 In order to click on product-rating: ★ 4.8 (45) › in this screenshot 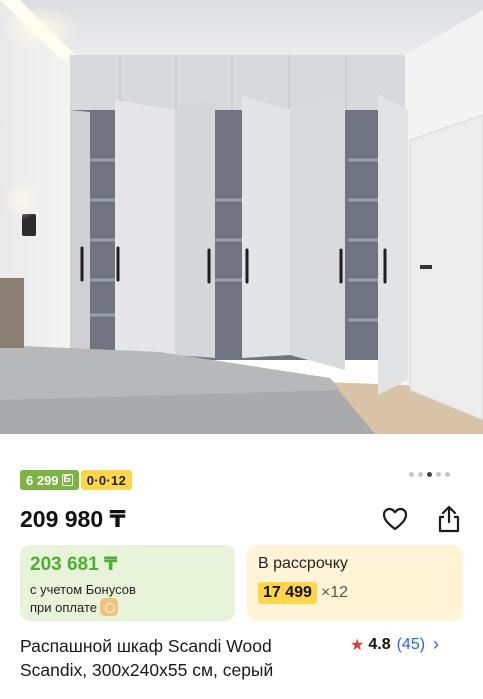, I will do `click(394, 644)`.